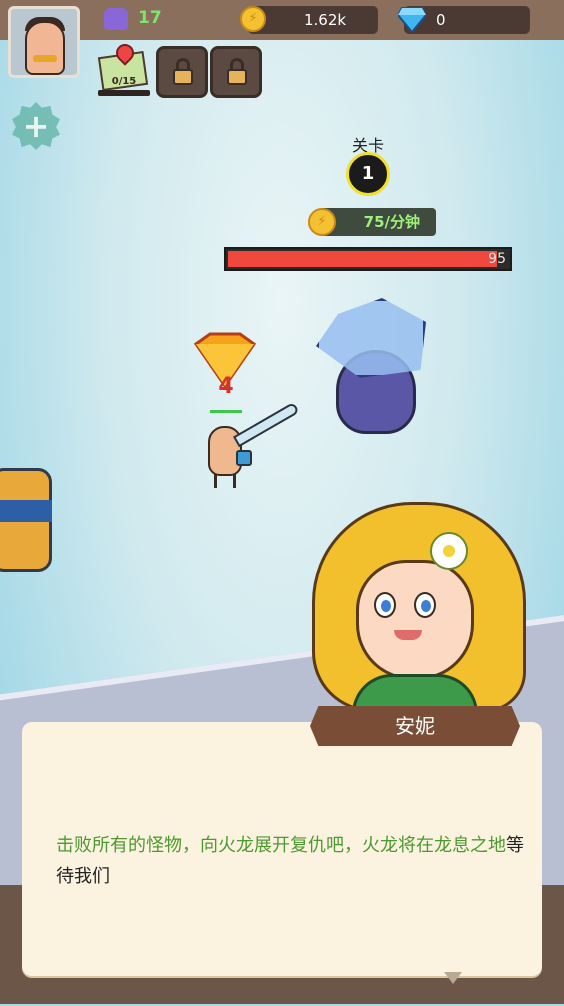 The image size is (564, 1006). Describe the element at coordinates (124, 93) in the screenshot. I see `map-progress-bar` at that location.